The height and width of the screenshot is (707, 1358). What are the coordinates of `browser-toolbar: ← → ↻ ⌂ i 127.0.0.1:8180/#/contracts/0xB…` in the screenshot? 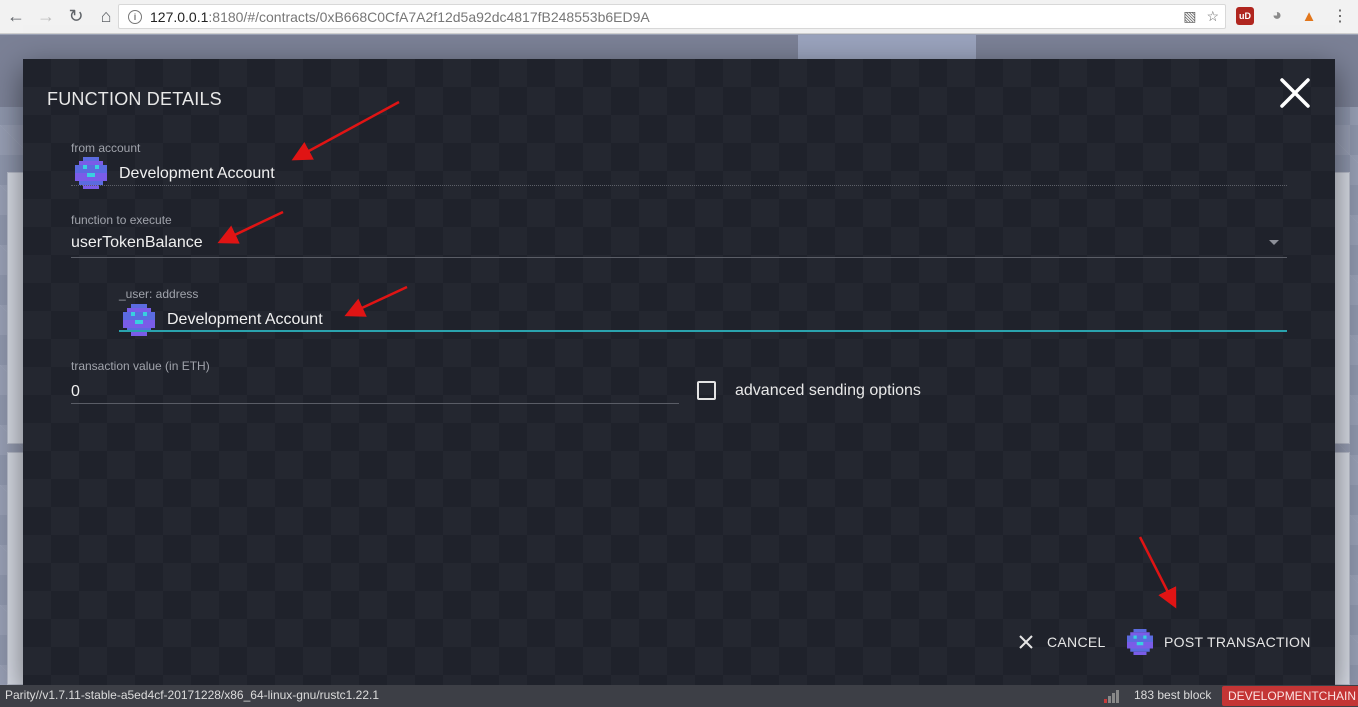 It's located at (679, 17).